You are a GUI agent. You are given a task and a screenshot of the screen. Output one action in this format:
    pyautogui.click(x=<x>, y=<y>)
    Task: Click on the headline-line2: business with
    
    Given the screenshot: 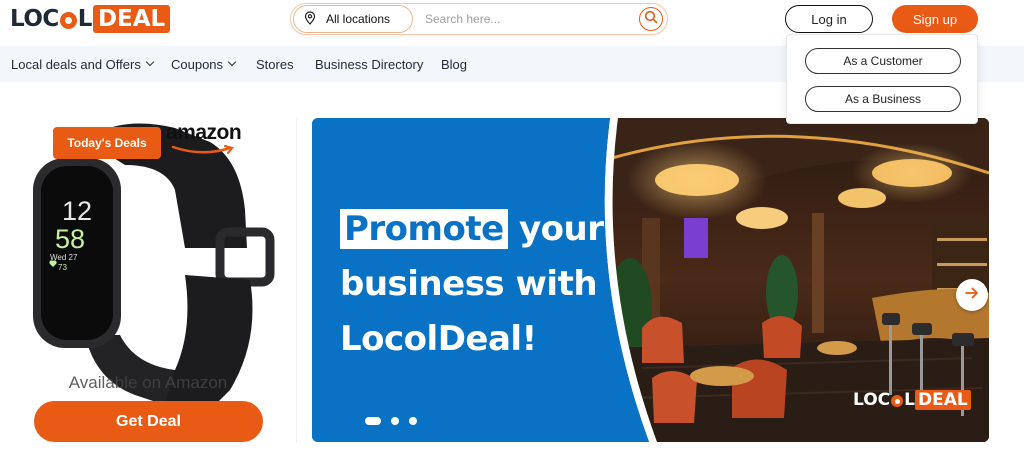 What is the action you would take?
    pyautogui.click(x=469, y=284)
    